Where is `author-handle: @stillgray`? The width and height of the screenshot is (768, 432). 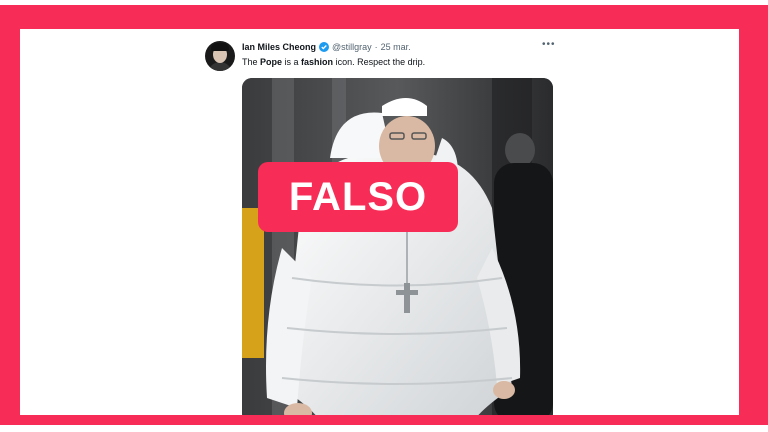
author-handle: @stillgray is located at coordinates (352, 47).